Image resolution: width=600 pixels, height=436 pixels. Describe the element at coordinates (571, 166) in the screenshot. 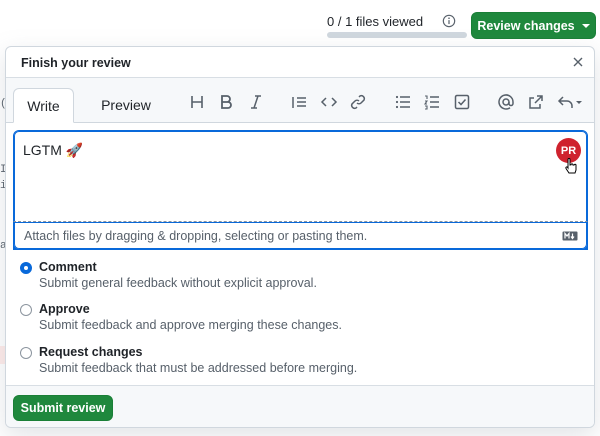

I see `hand-cursor-icon` at that location.